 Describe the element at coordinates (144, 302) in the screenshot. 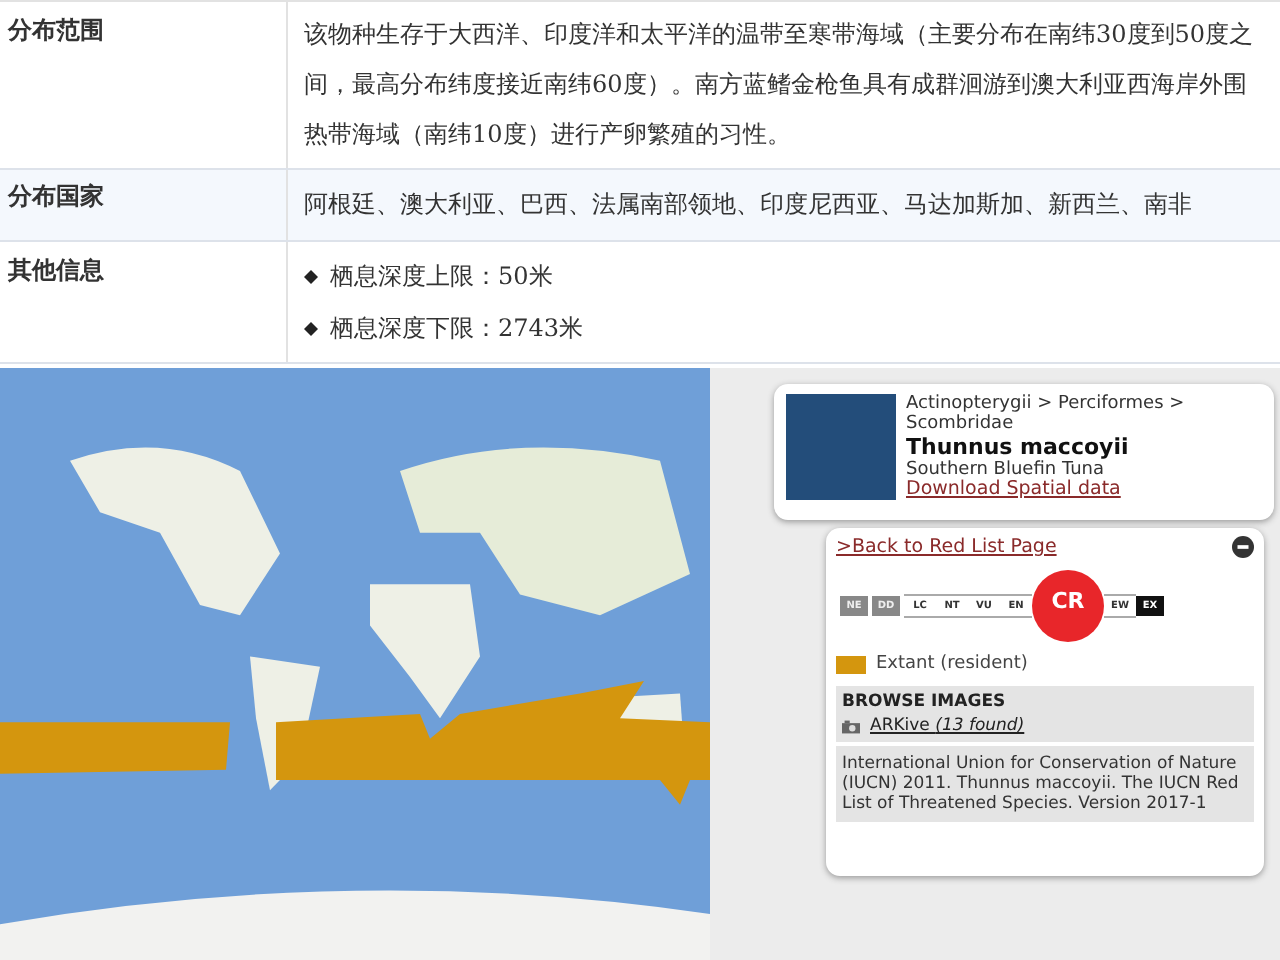

I see `row-label: 其他信息` at that location.